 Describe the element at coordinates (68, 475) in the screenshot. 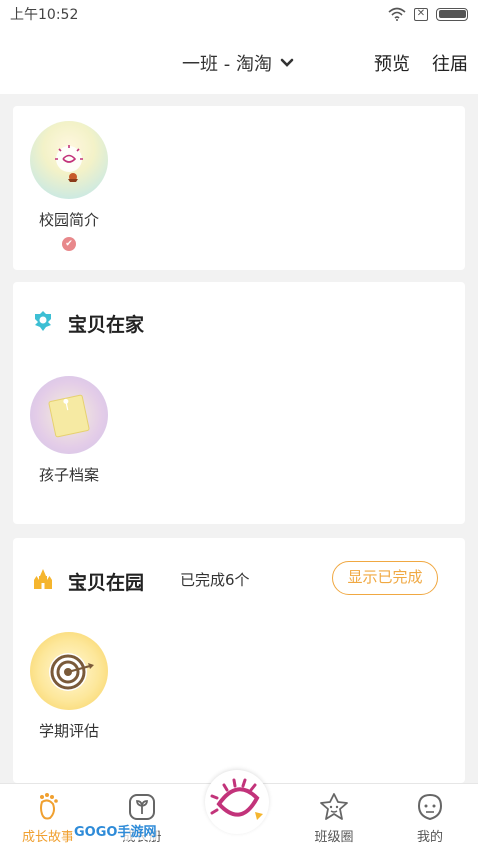

I see `tile-label: 孩子档案` at that location.